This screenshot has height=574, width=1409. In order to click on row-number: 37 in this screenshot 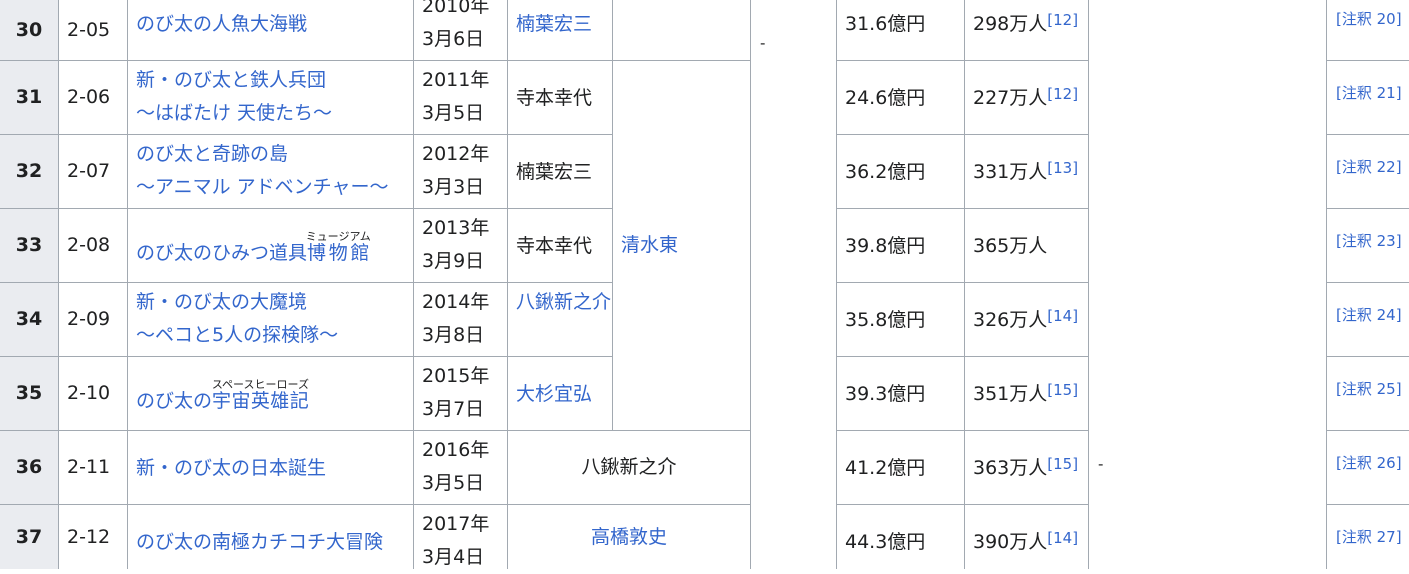, I will do `click(29, 537)`.